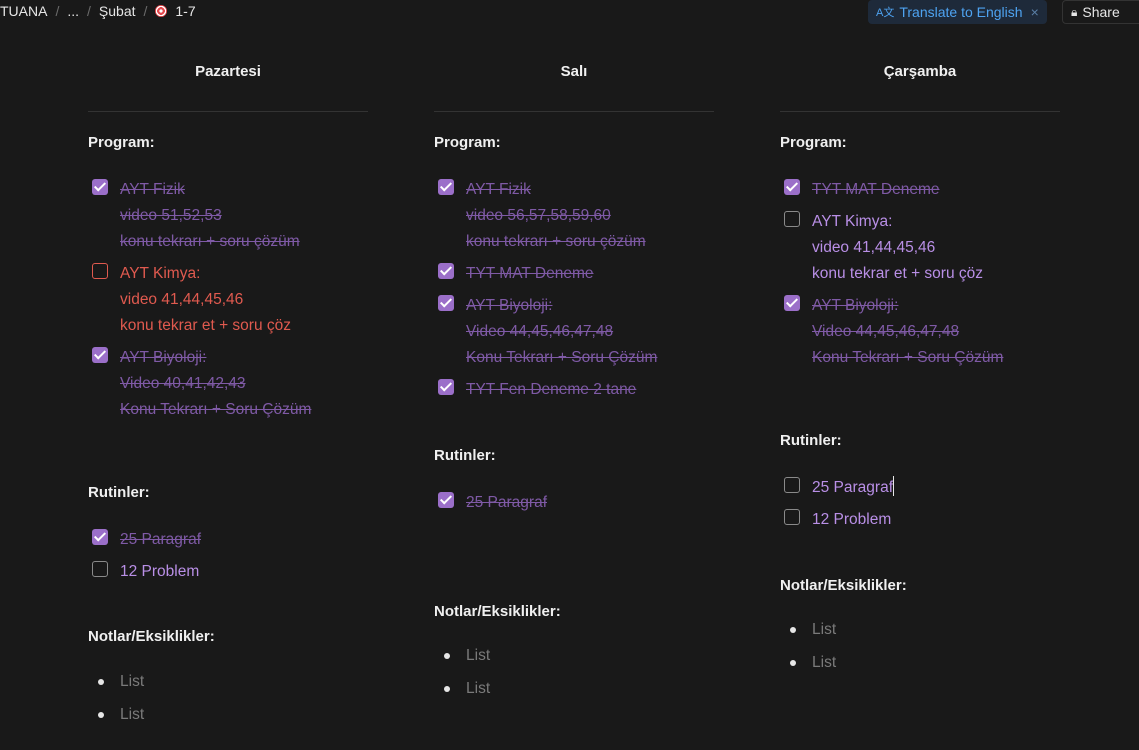  Describe the element at coordinates (551, 389) in the screenshot. I see `todo-line: TYT Fen Deneme 2 tane` at that location.